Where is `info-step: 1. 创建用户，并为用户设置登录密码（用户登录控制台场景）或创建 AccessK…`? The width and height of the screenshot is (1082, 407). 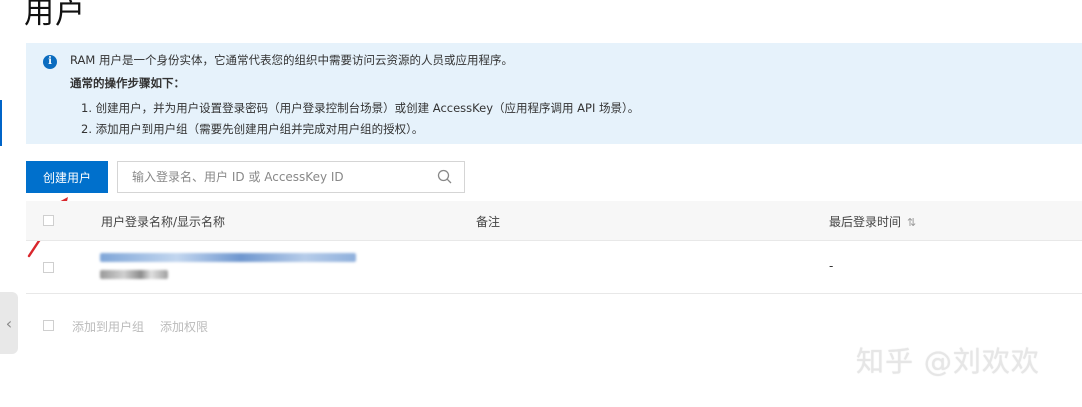 info-step: 1. 创建用户，并为用户设置登录密码（用户登录控制台场景）或创建 AccessK… is located at coordinates (360, 108).